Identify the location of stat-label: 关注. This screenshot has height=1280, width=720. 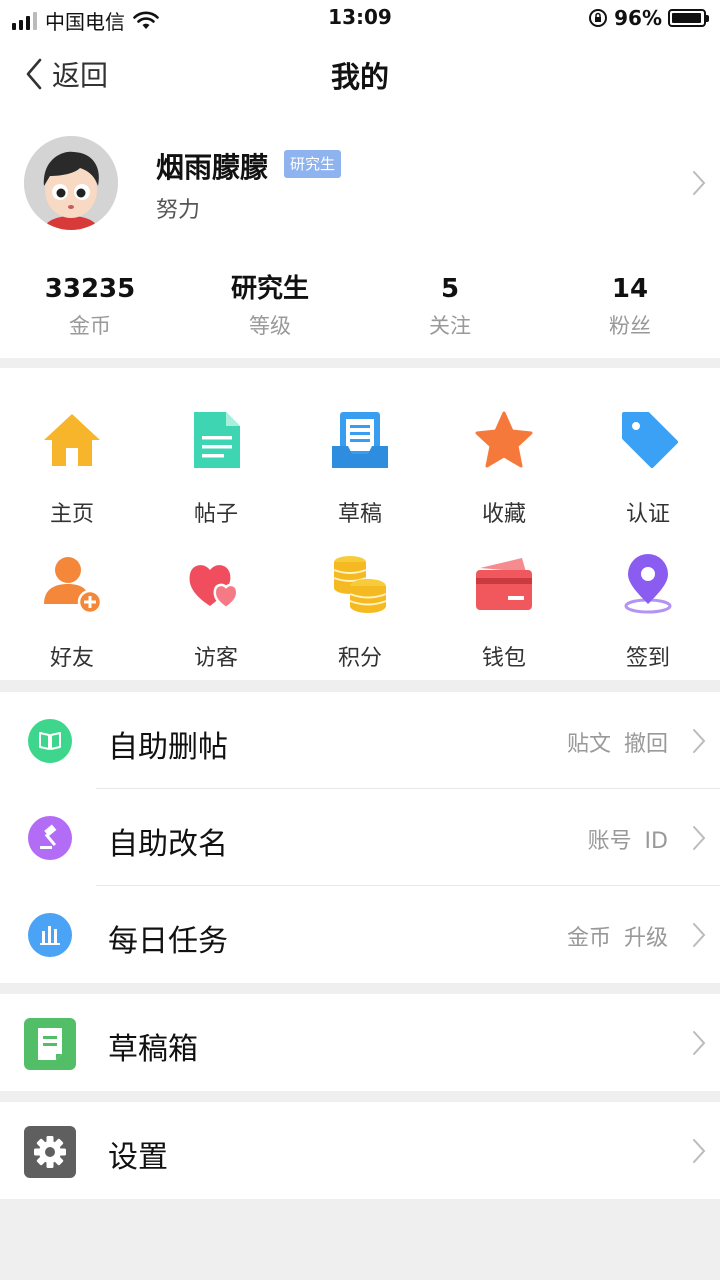
(450, 326).